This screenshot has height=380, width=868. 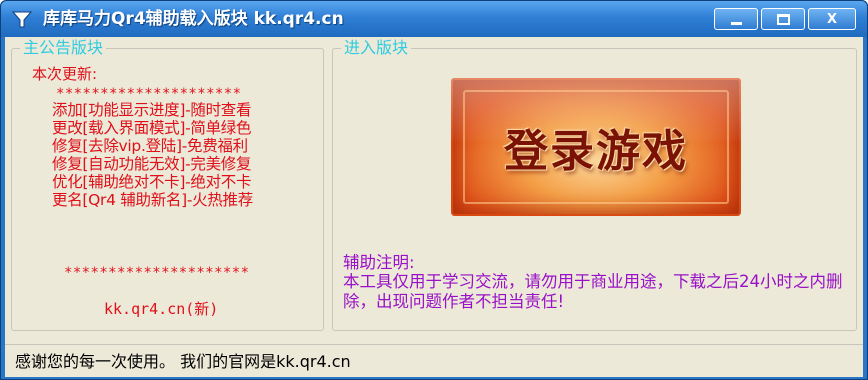 I want to click on window-title: 库库马力Qr4辅助载入版块 kk.qr4.cn, so click(x=193, y=19).